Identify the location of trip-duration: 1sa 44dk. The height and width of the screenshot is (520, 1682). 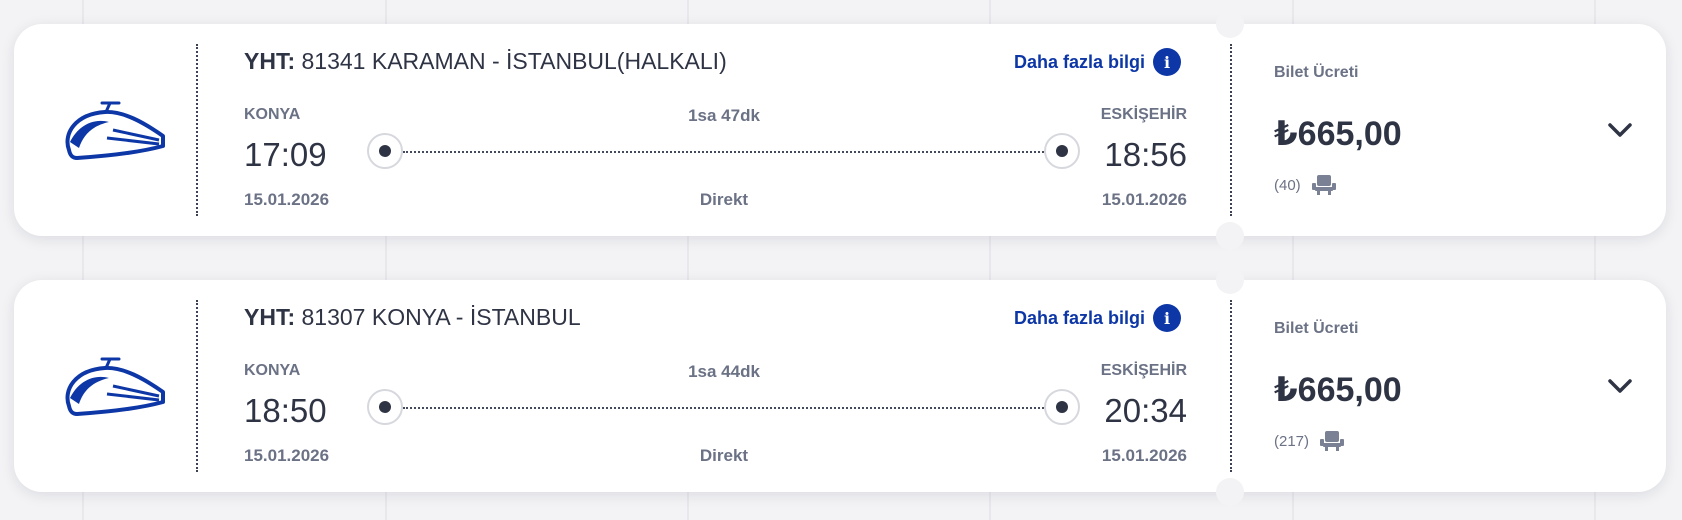
(724, 371).